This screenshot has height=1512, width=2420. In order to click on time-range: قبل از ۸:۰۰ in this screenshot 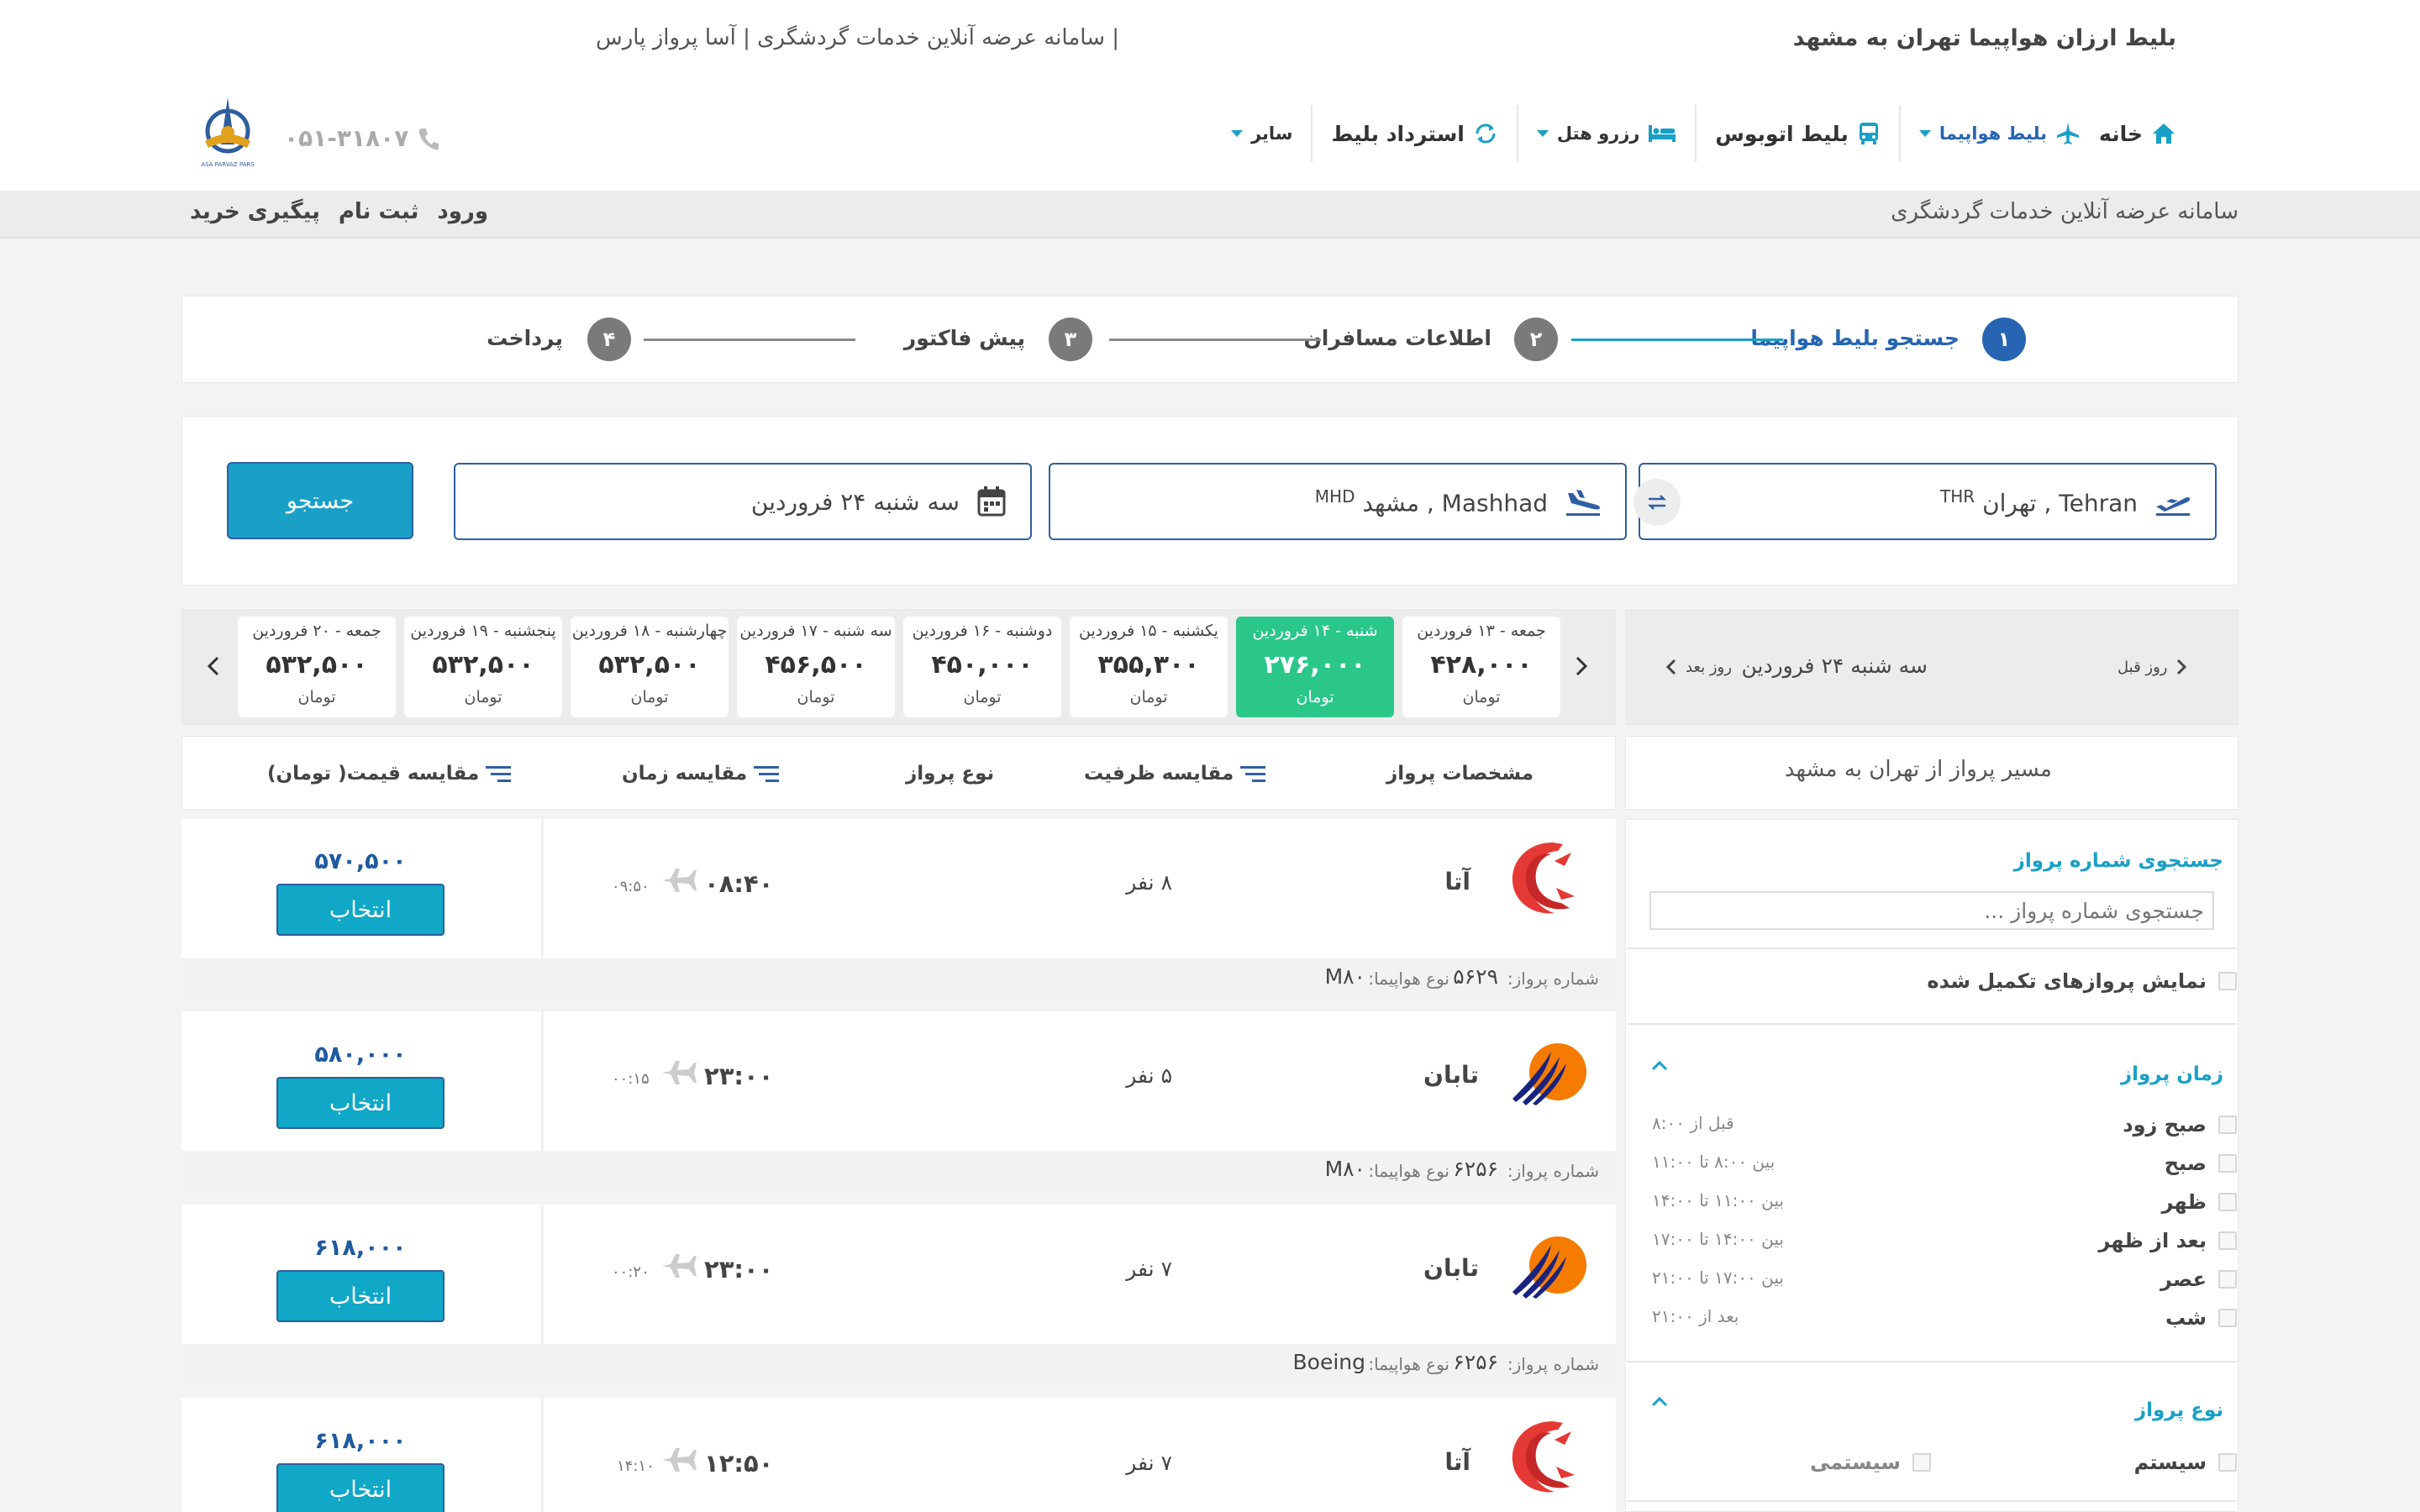, I will do `click(1693, 1123)`.